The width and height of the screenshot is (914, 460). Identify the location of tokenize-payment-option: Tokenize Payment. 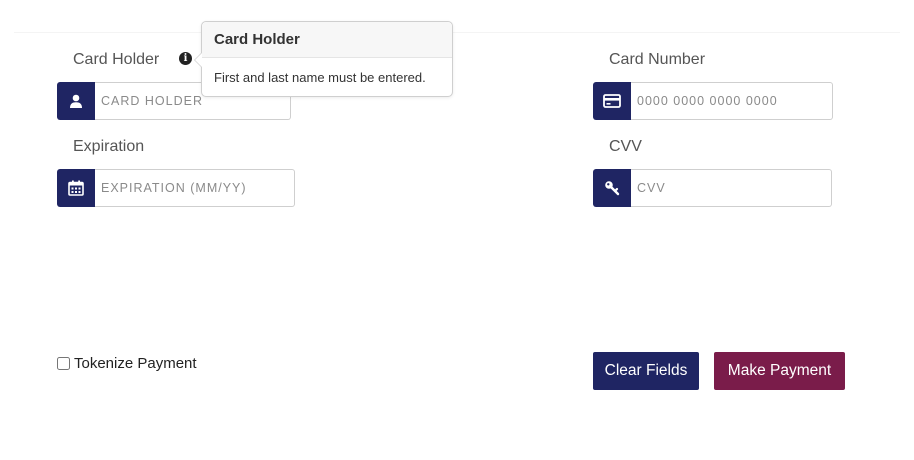
(127, 363).